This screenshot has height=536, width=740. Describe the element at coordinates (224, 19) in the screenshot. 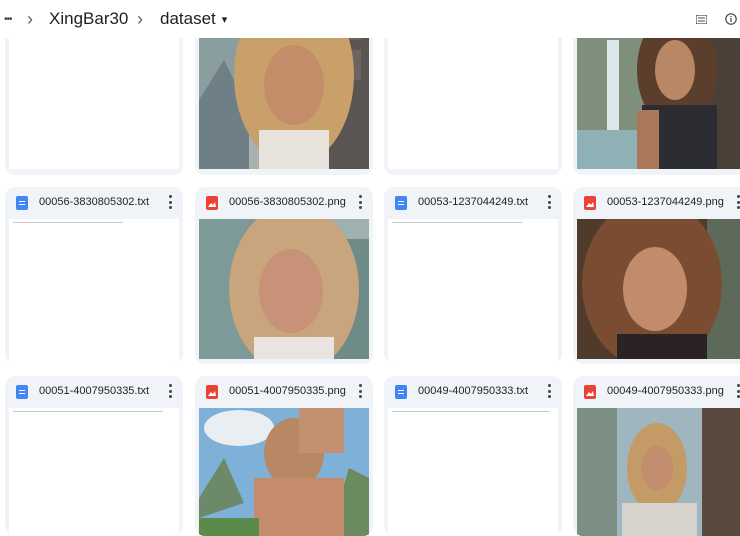

I see `dropdown-caret-icon: ▾` at that location.